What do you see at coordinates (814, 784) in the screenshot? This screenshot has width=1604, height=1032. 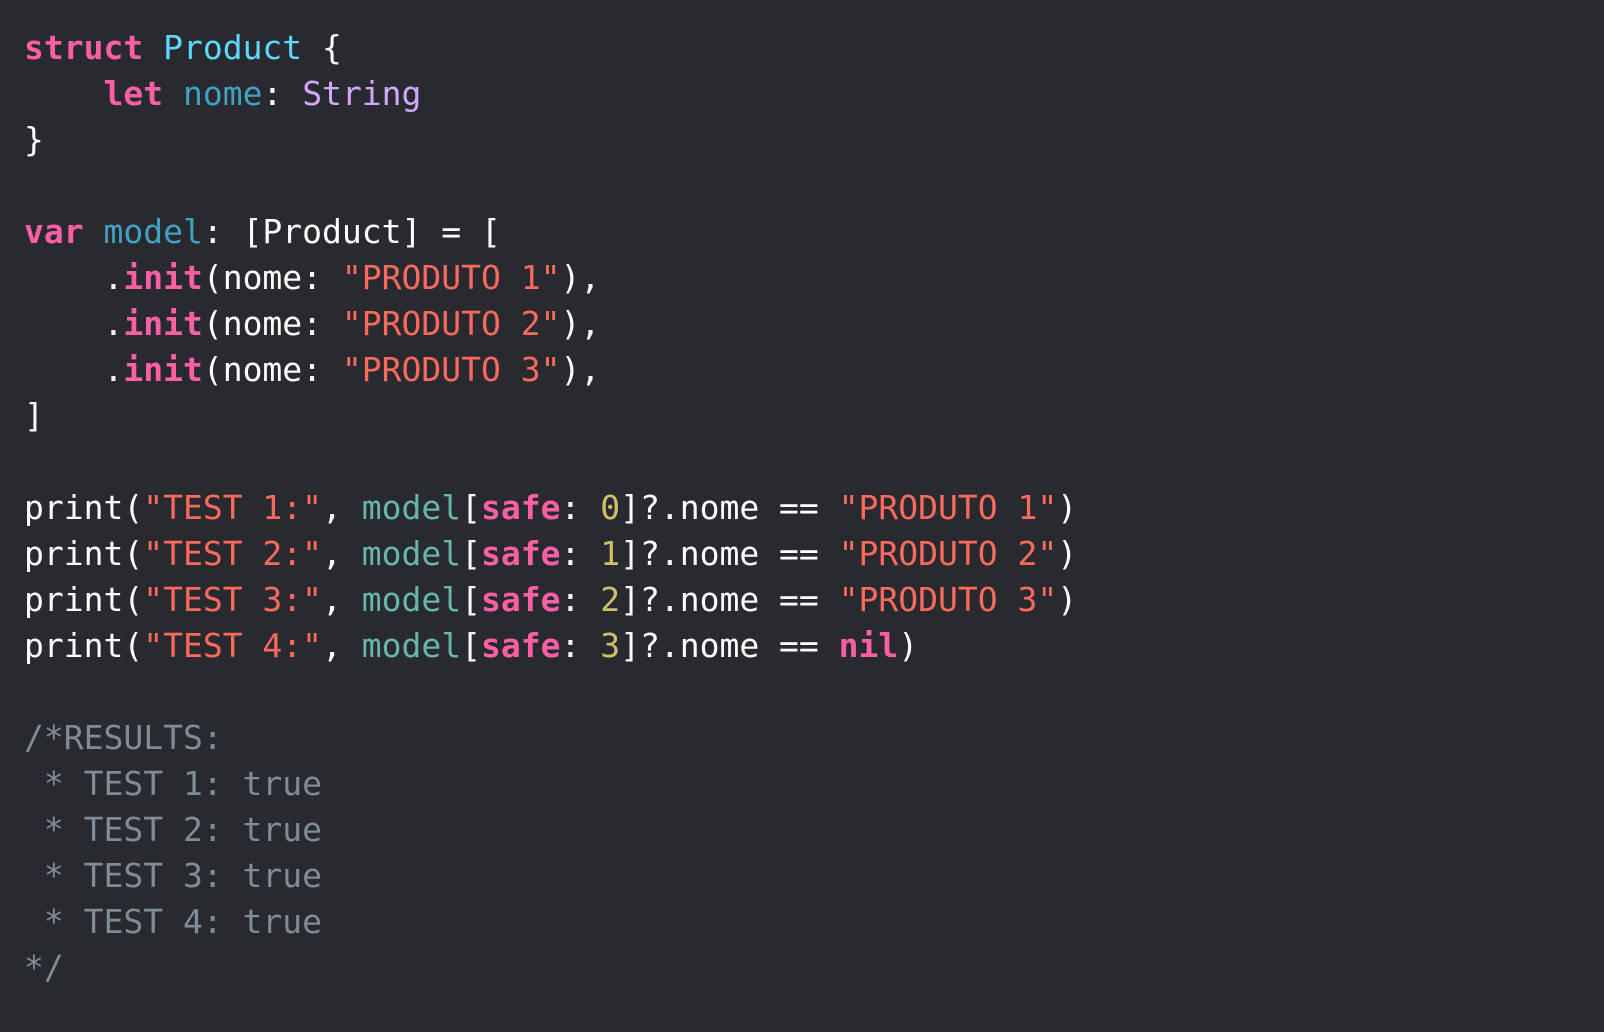 I see `code-line: * TEST 1: true` at bounding box center [814, 784].